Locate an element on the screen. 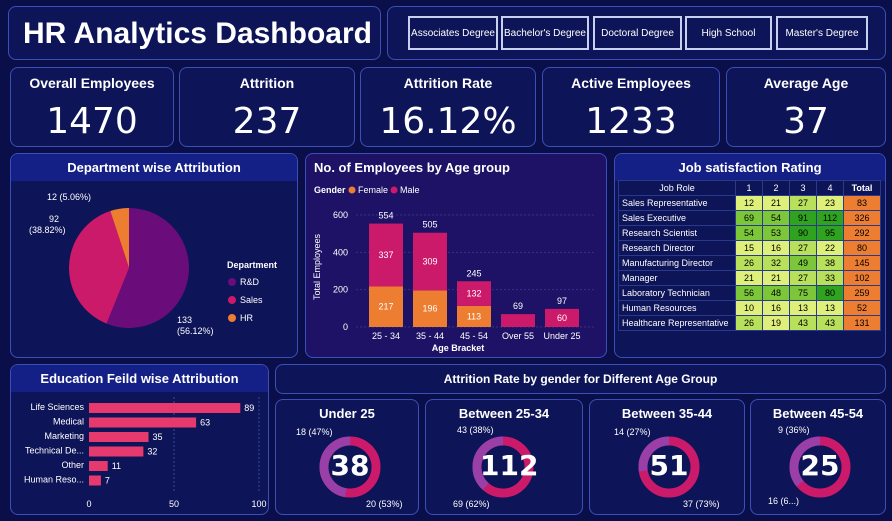 The height and width of the screenshot is (521, 892). cell-job-role: Sales Executive is located at coordinates (677, 218).